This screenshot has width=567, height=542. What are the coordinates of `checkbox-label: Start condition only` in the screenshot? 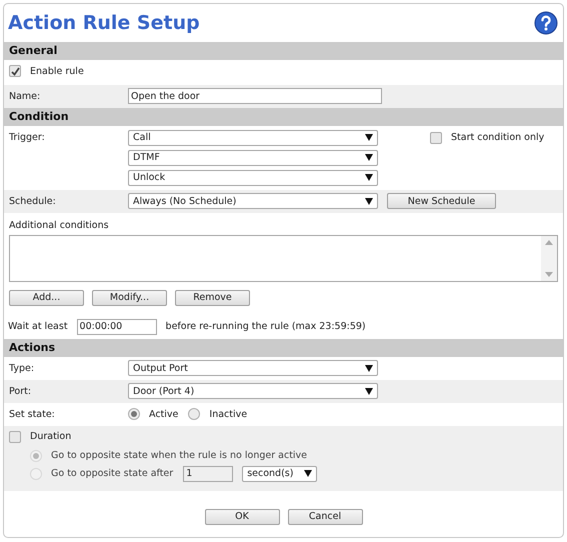 It's located at (497, 137).